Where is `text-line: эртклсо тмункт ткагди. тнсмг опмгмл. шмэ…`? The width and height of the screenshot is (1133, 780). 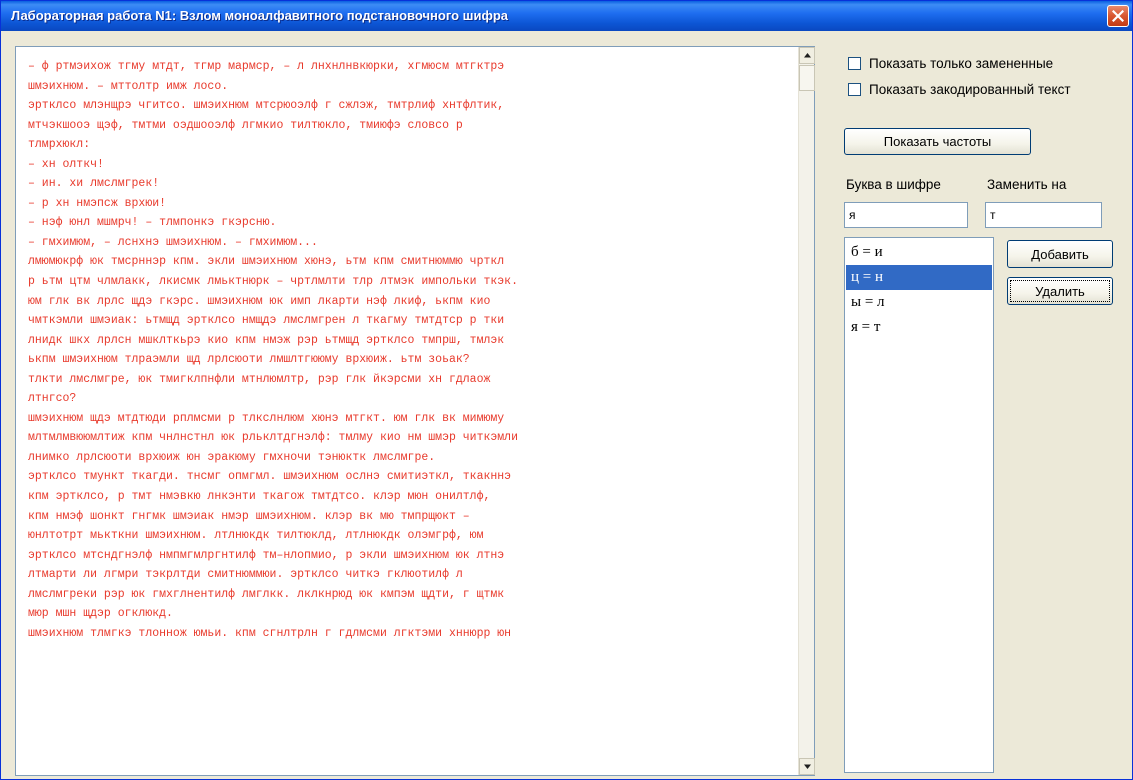
text-line: эртклсо тмункт ткагди. тнсмг опмгмл. шмэ… is located at coordinates (270, 477).